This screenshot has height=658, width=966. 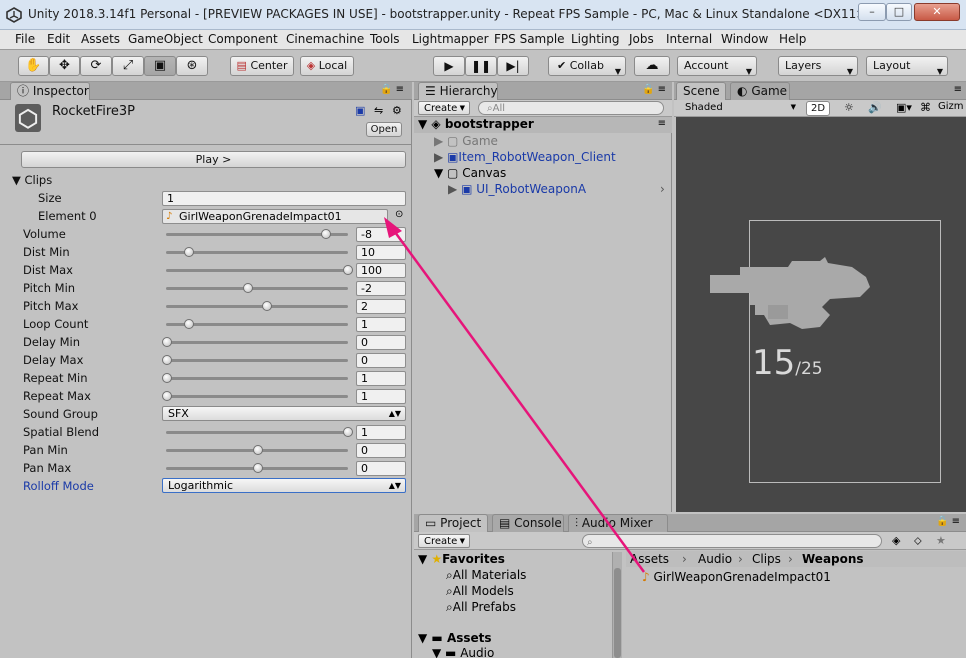 I want to click on sound-group-dropdown: SFX ▲▼, so click(x=284, y=413).